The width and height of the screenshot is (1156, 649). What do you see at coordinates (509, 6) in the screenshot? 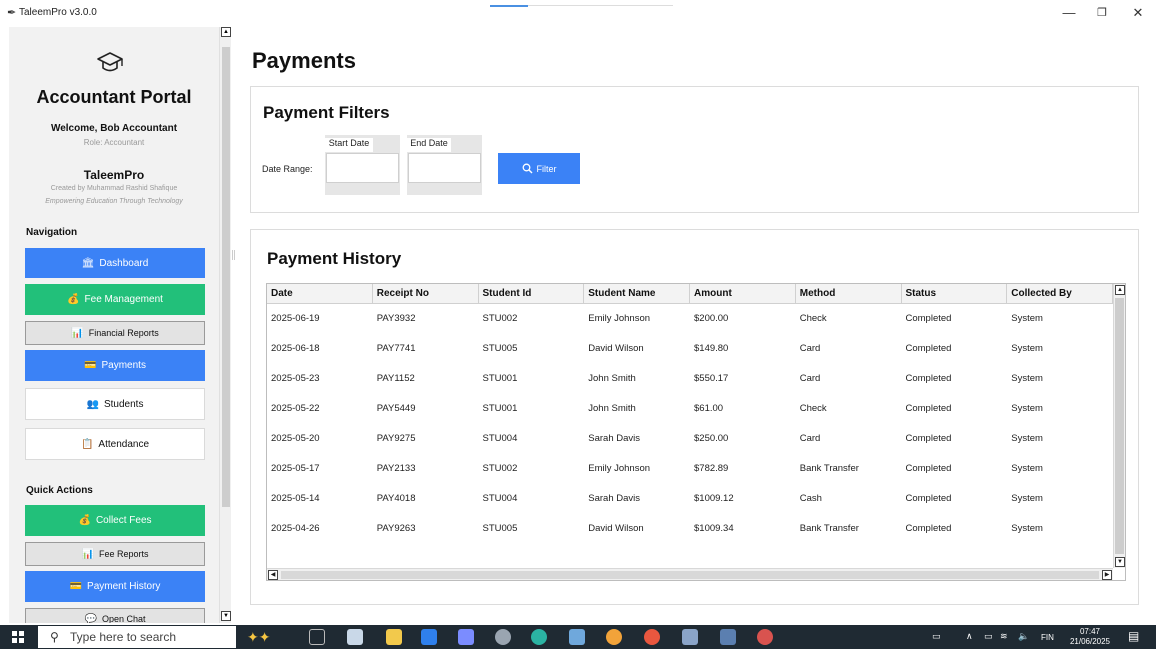
I see `top-indicator` at bounding box center [509, 6].